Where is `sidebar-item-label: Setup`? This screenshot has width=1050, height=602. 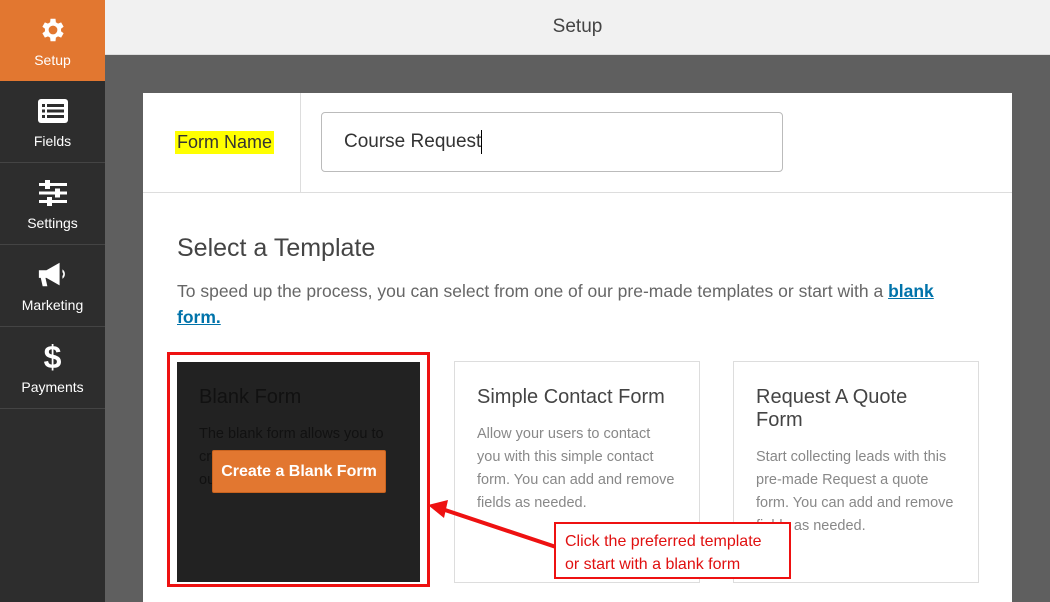
sidebar-item-label: Setup is located at coordinates (52, 59).